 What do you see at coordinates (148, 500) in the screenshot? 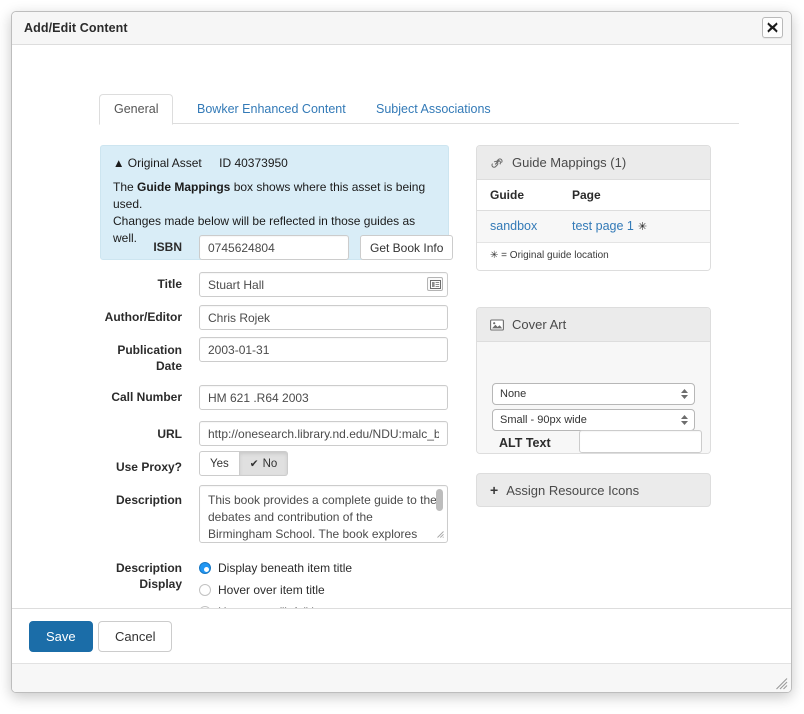
I see `description-label: Description` at bounding box center [148, 500].